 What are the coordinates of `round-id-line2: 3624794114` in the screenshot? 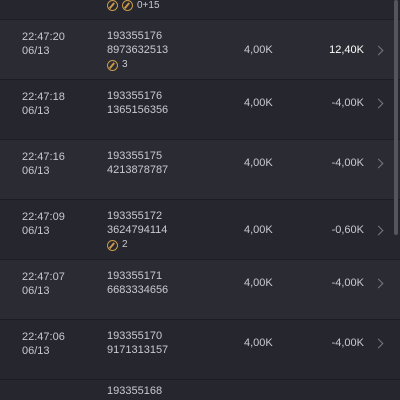 It's located at (137, 230).